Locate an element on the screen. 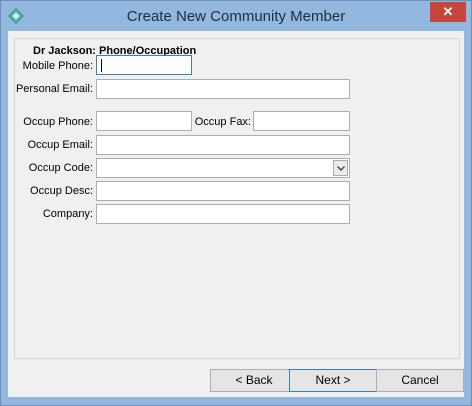  chevron-down-icon is located at coordinates (341, 168).